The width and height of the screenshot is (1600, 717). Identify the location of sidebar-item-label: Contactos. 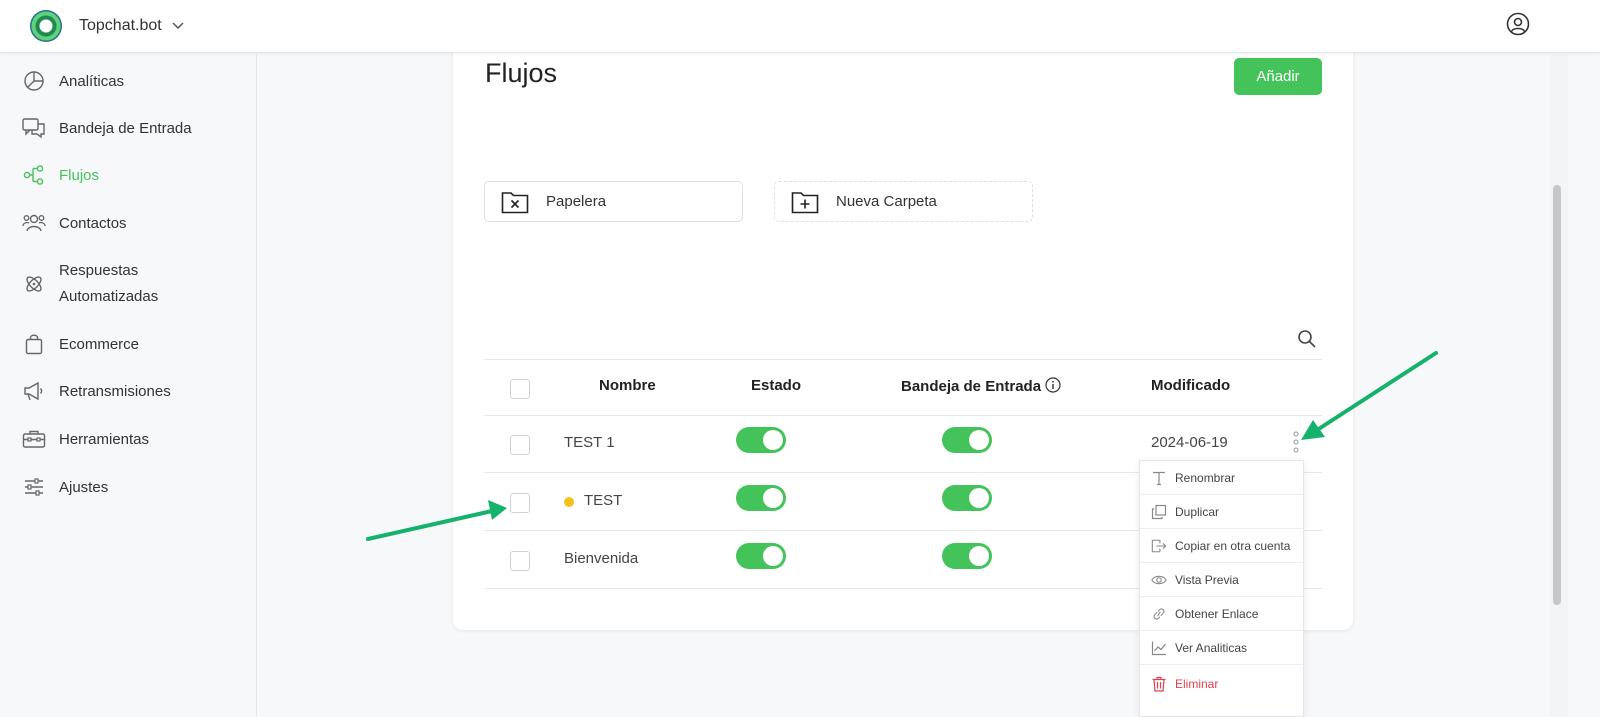
(93, 223).